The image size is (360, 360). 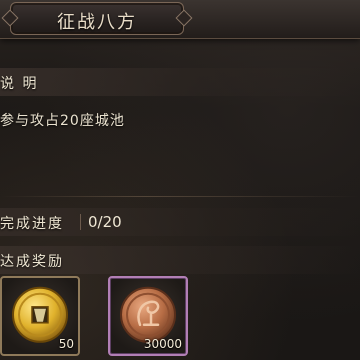 What do you see at coordinates (66, 344) in the screenshot?
I see `reward-quantity: 50` at bounding box center [66, 344].